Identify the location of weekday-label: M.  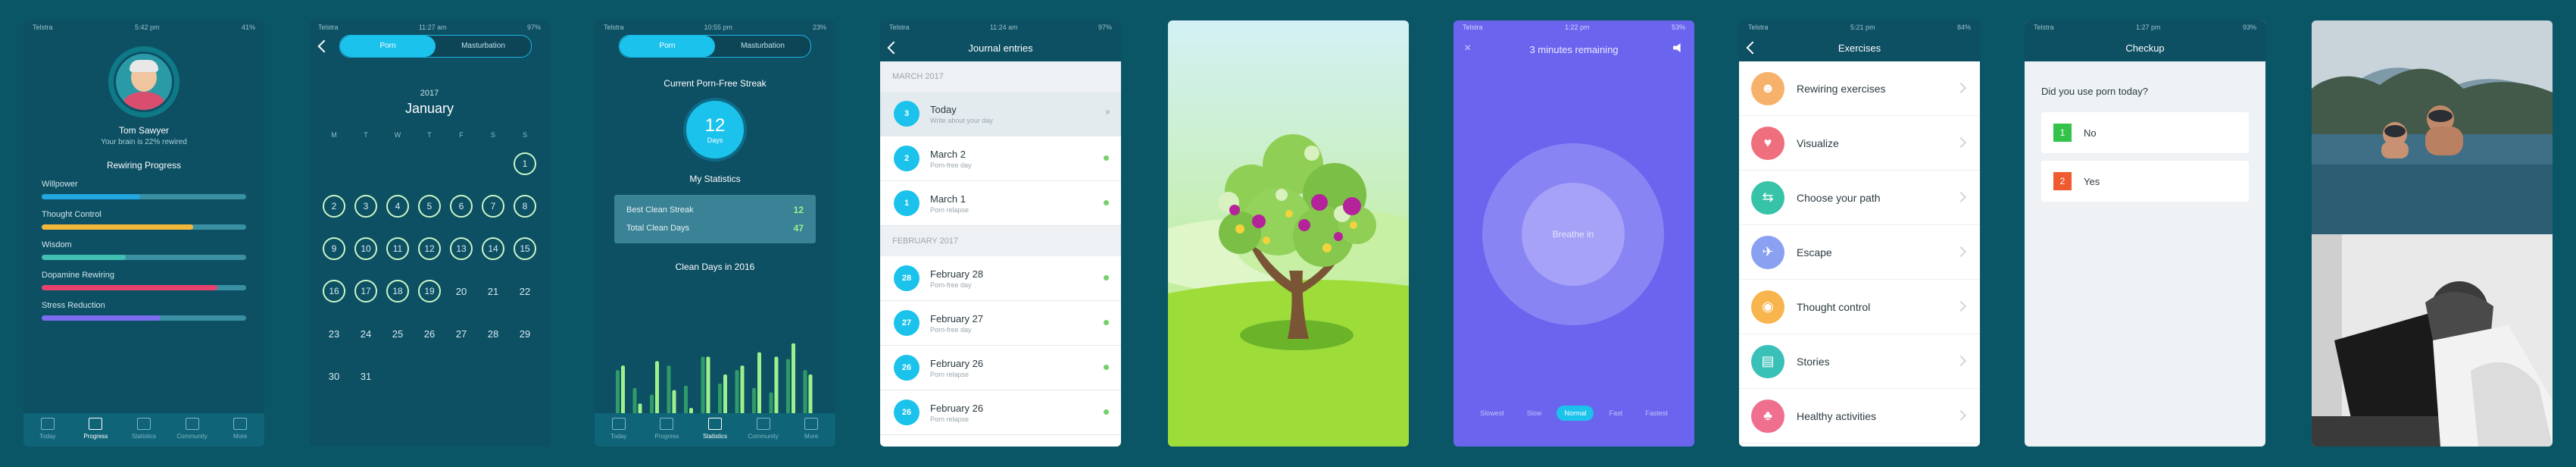
(334, 135).